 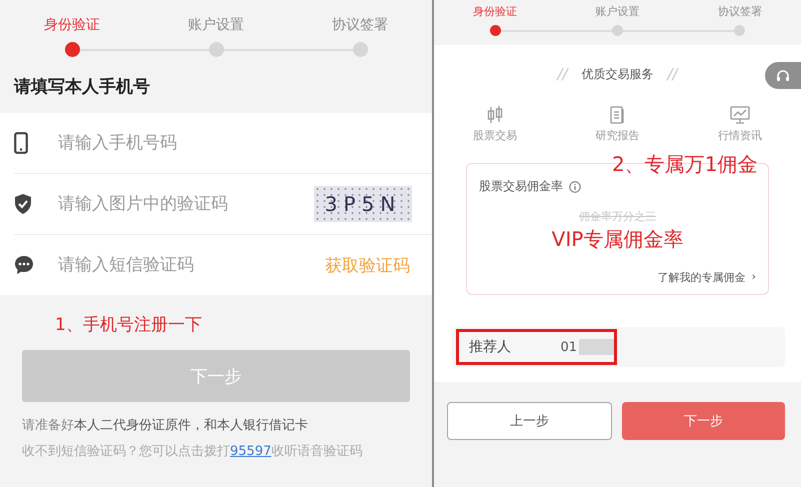 I want to click on shield-check-icon, so click(x=23, y=204).